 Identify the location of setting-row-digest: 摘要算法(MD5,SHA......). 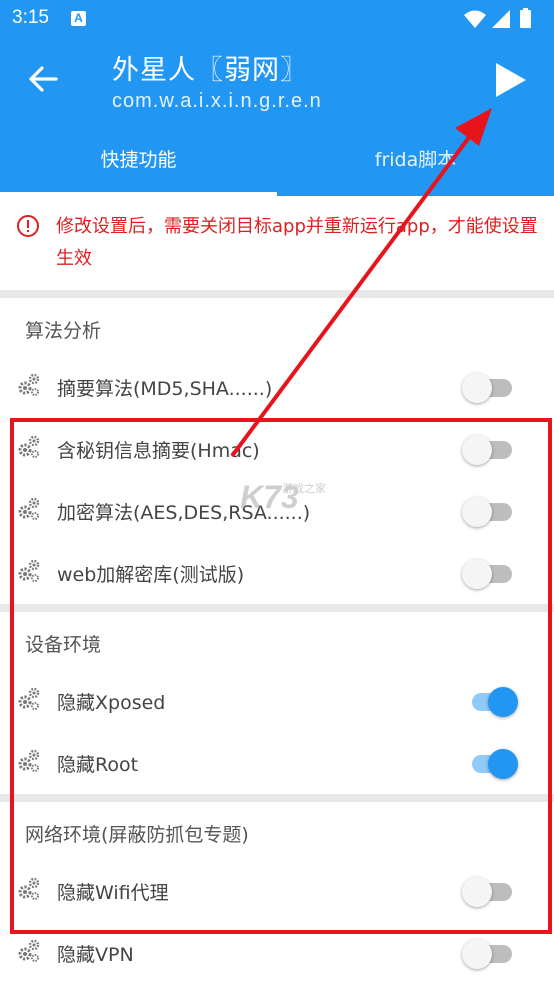
(277, 387).